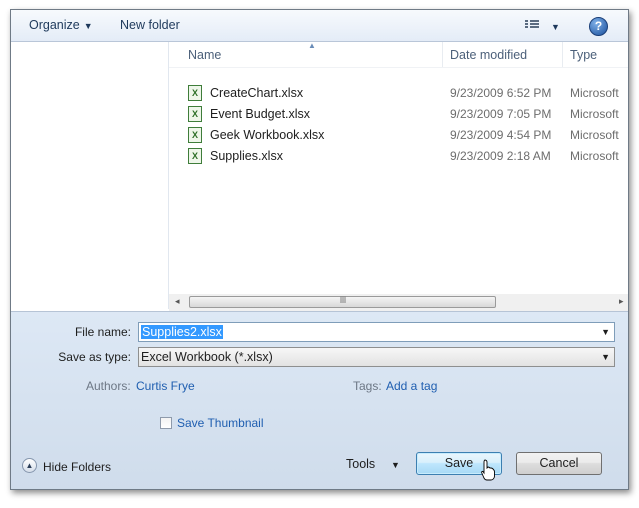  Describe the element at coordinates (54, 25) in the screenshot. I see `organize-label: Organize` at that location.